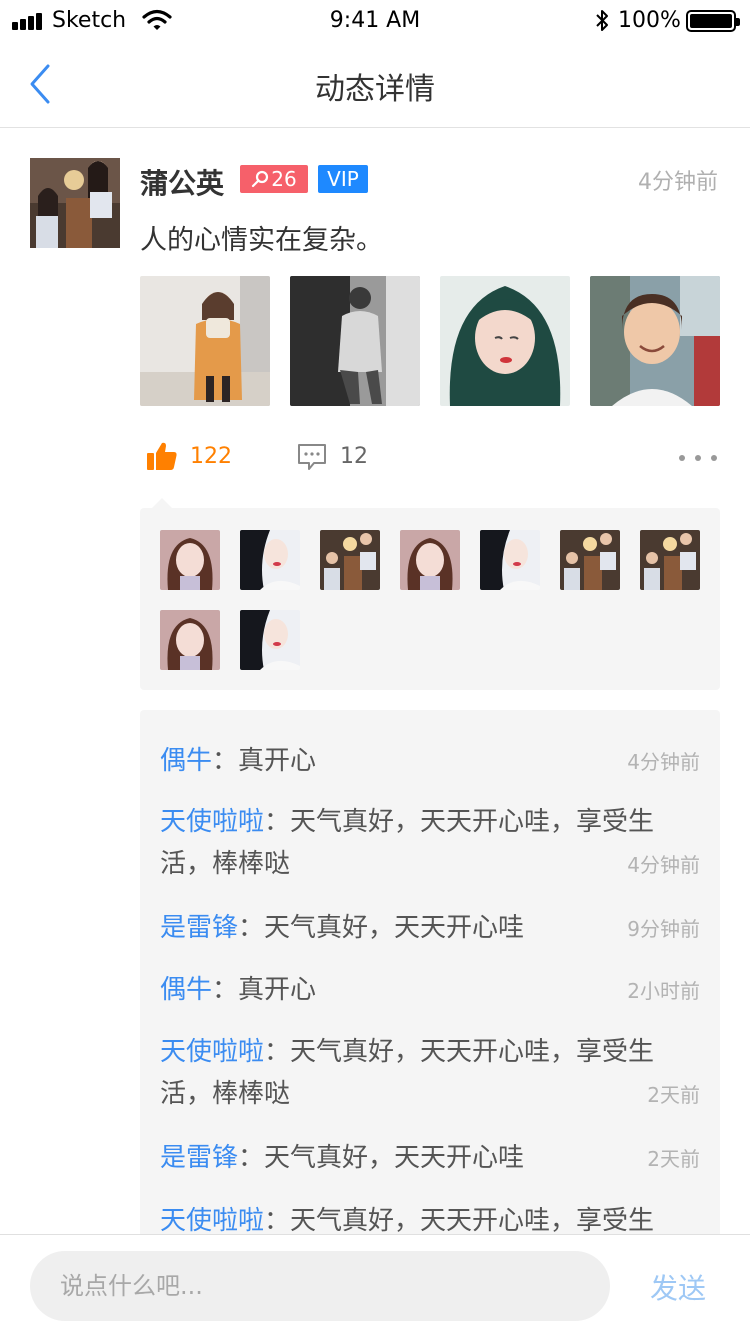 This screenshot has height=1334, width=750. Describe the element at coordinates (602, 20) in the screenshot. I see `bluetooth-icon` at that location.